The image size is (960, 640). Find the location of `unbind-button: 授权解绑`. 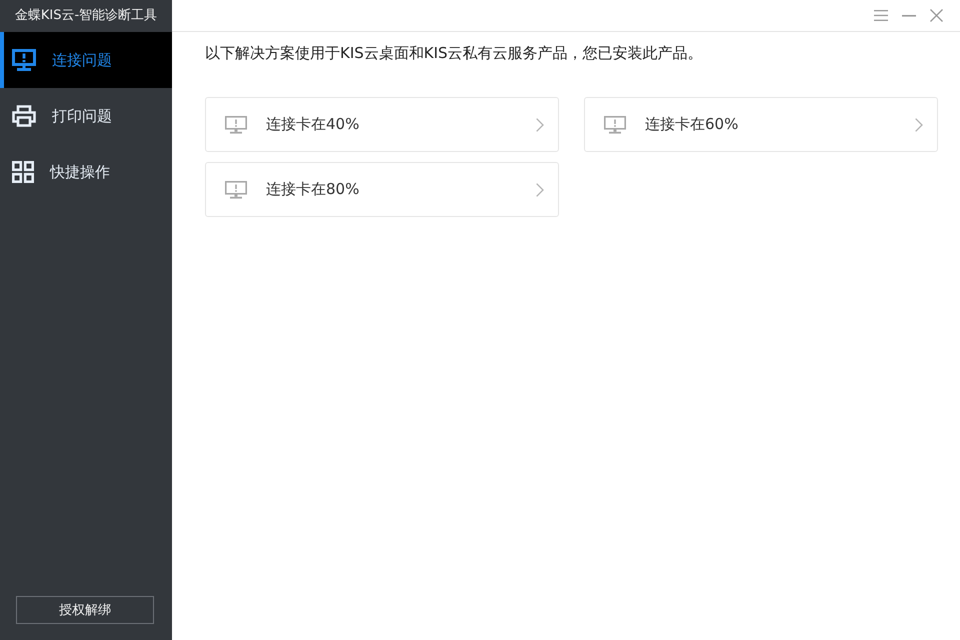

unbind-button: 授权解绑 is located at coordinates (85, 610).